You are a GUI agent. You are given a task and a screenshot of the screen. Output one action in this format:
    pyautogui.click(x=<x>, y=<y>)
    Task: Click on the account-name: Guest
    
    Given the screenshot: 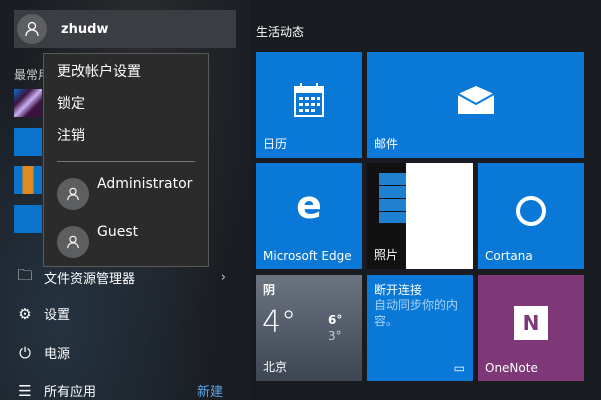 What is the action you would take?
    pyautogui.click(x=118, y=232)
    